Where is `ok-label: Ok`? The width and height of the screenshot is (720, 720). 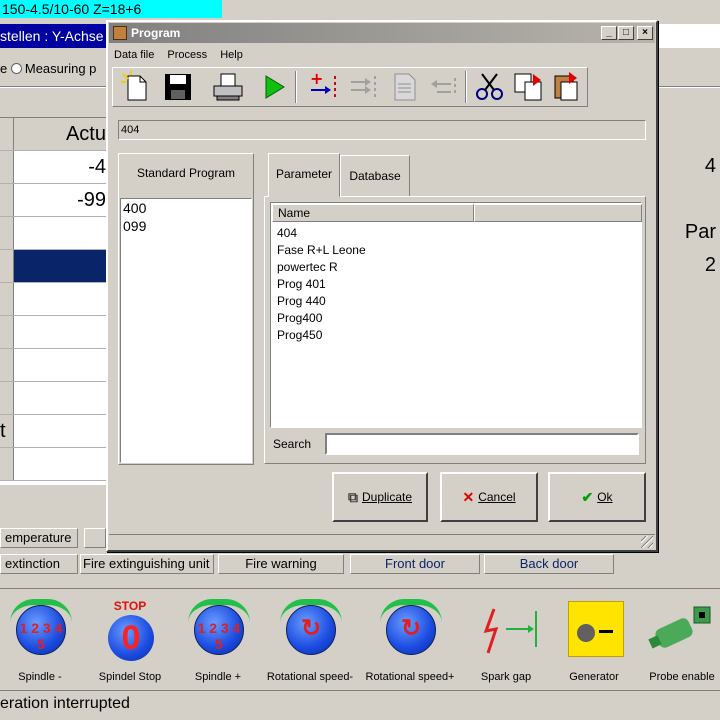
ok-label: Ok is located at coordinates (605, 497).